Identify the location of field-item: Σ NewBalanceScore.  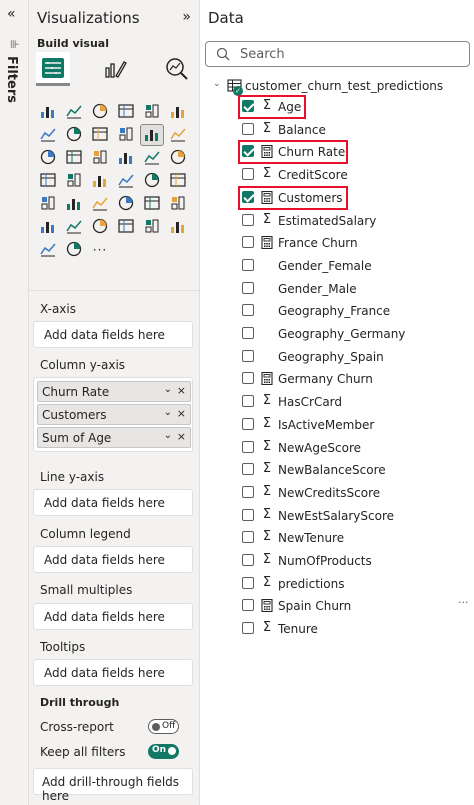
(356, 470).